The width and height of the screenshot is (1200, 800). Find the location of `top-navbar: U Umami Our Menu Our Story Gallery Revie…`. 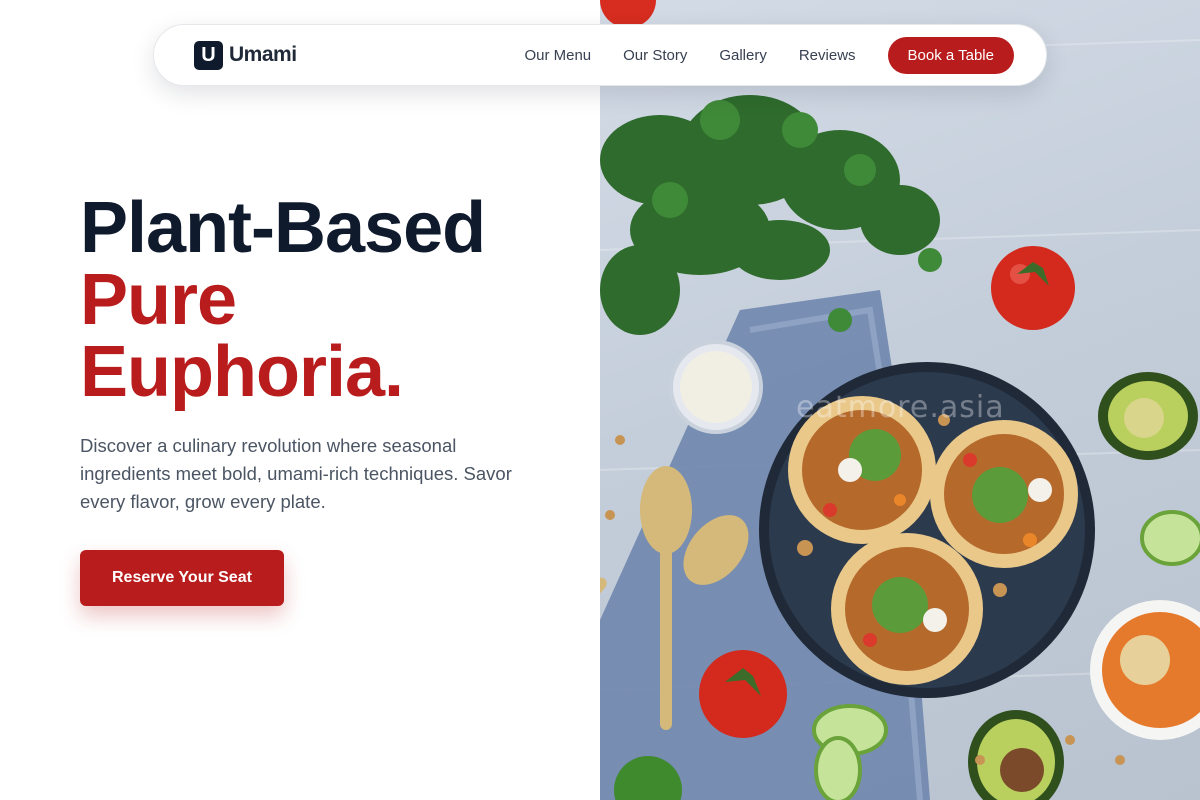

top-navbar: U Umami Our Menu Our Story Gallery Revie… is located at coordinates (600, 55).